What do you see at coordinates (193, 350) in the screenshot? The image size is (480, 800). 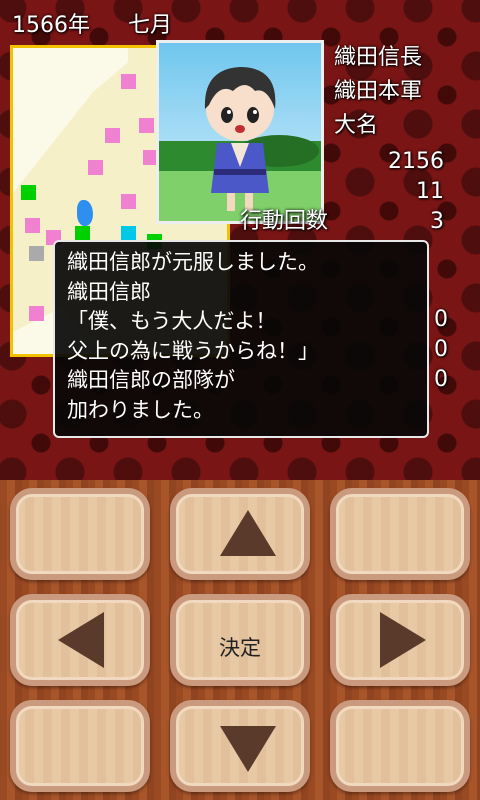 I see `dialog-line: 父上の為に戦うからね！」` at bounding box center [193, 350].